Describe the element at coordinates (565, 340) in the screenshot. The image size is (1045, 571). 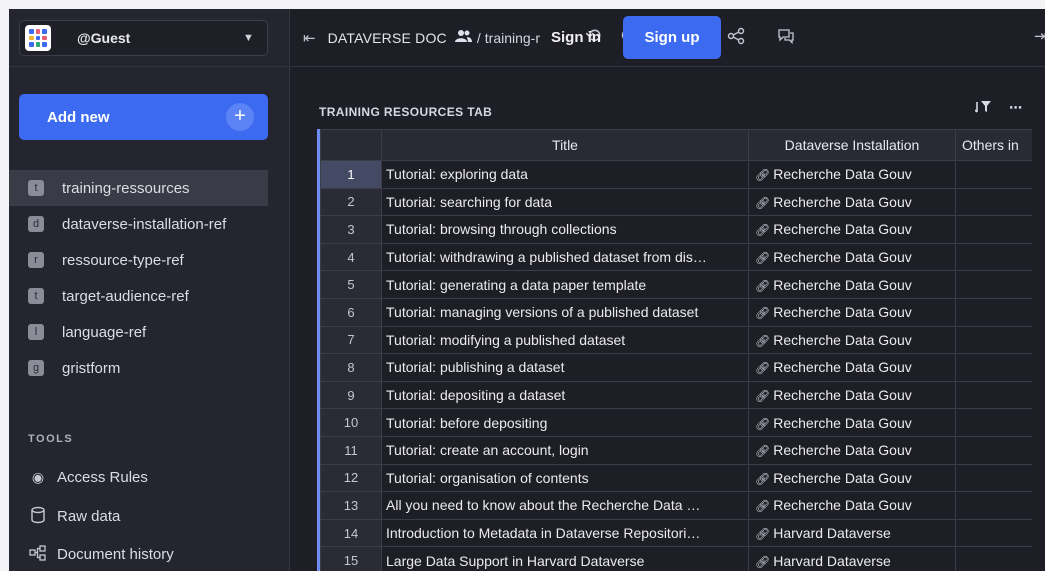
I see `cell-title: Tutorial: modifying a published dataset` at that location.